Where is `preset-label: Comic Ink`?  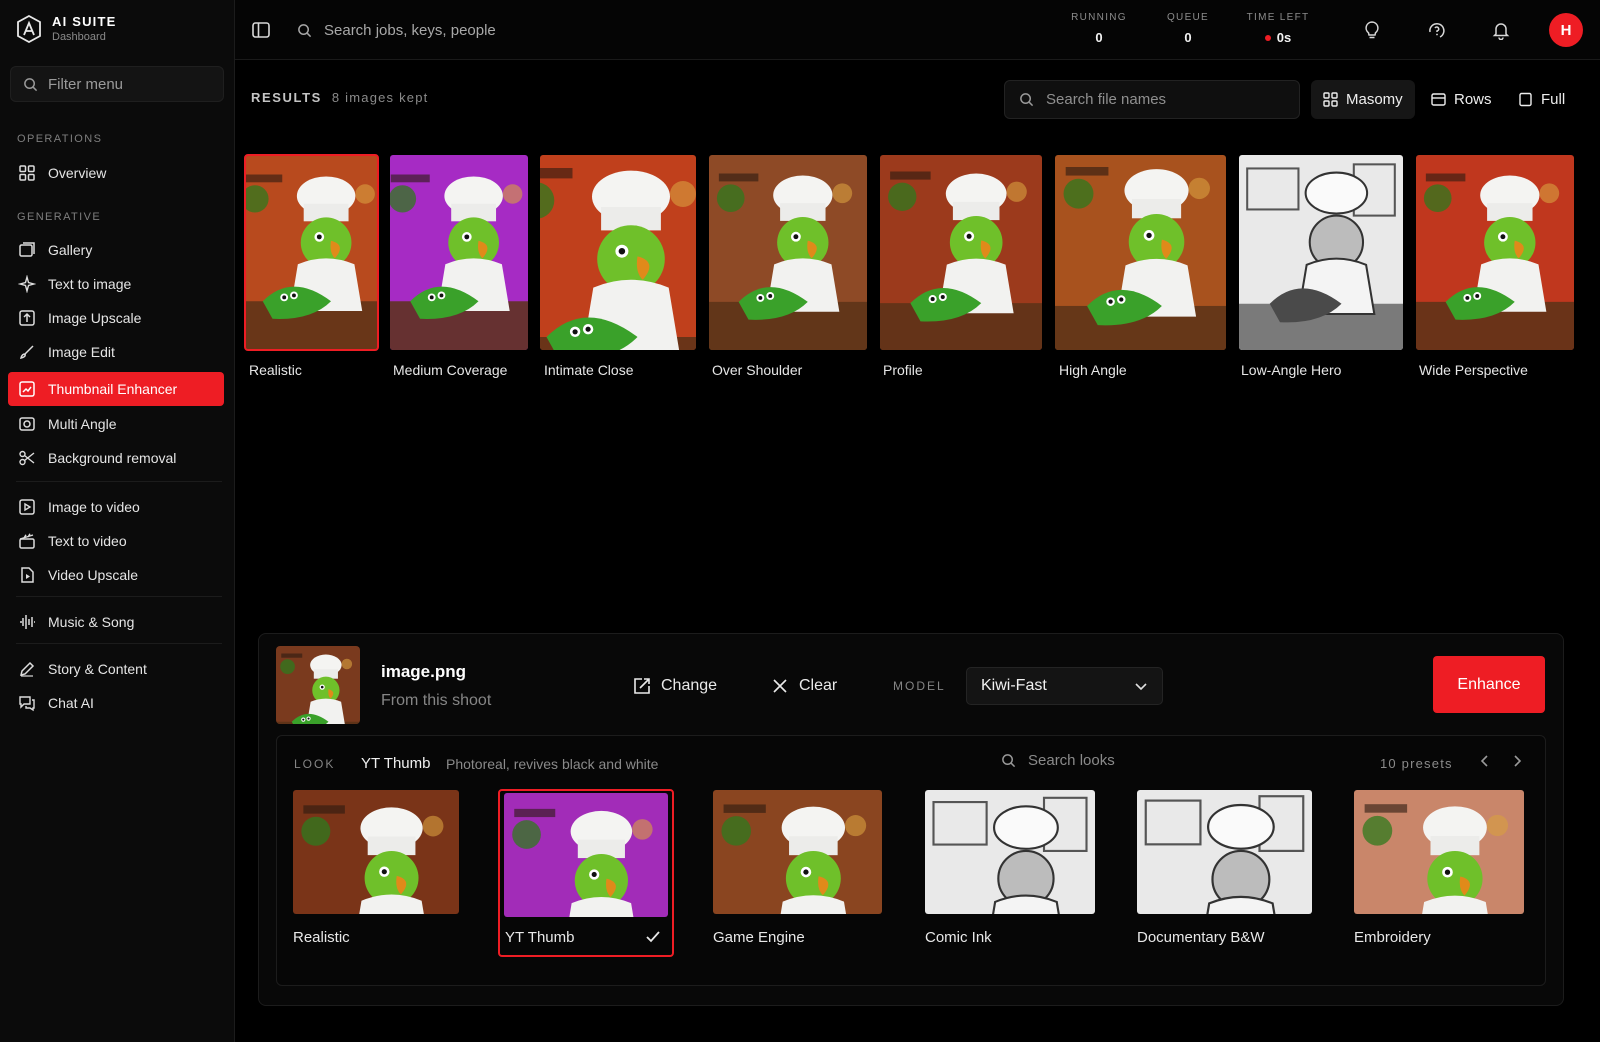
preset-label: Comic Ink is located at coordinates (958, 937).